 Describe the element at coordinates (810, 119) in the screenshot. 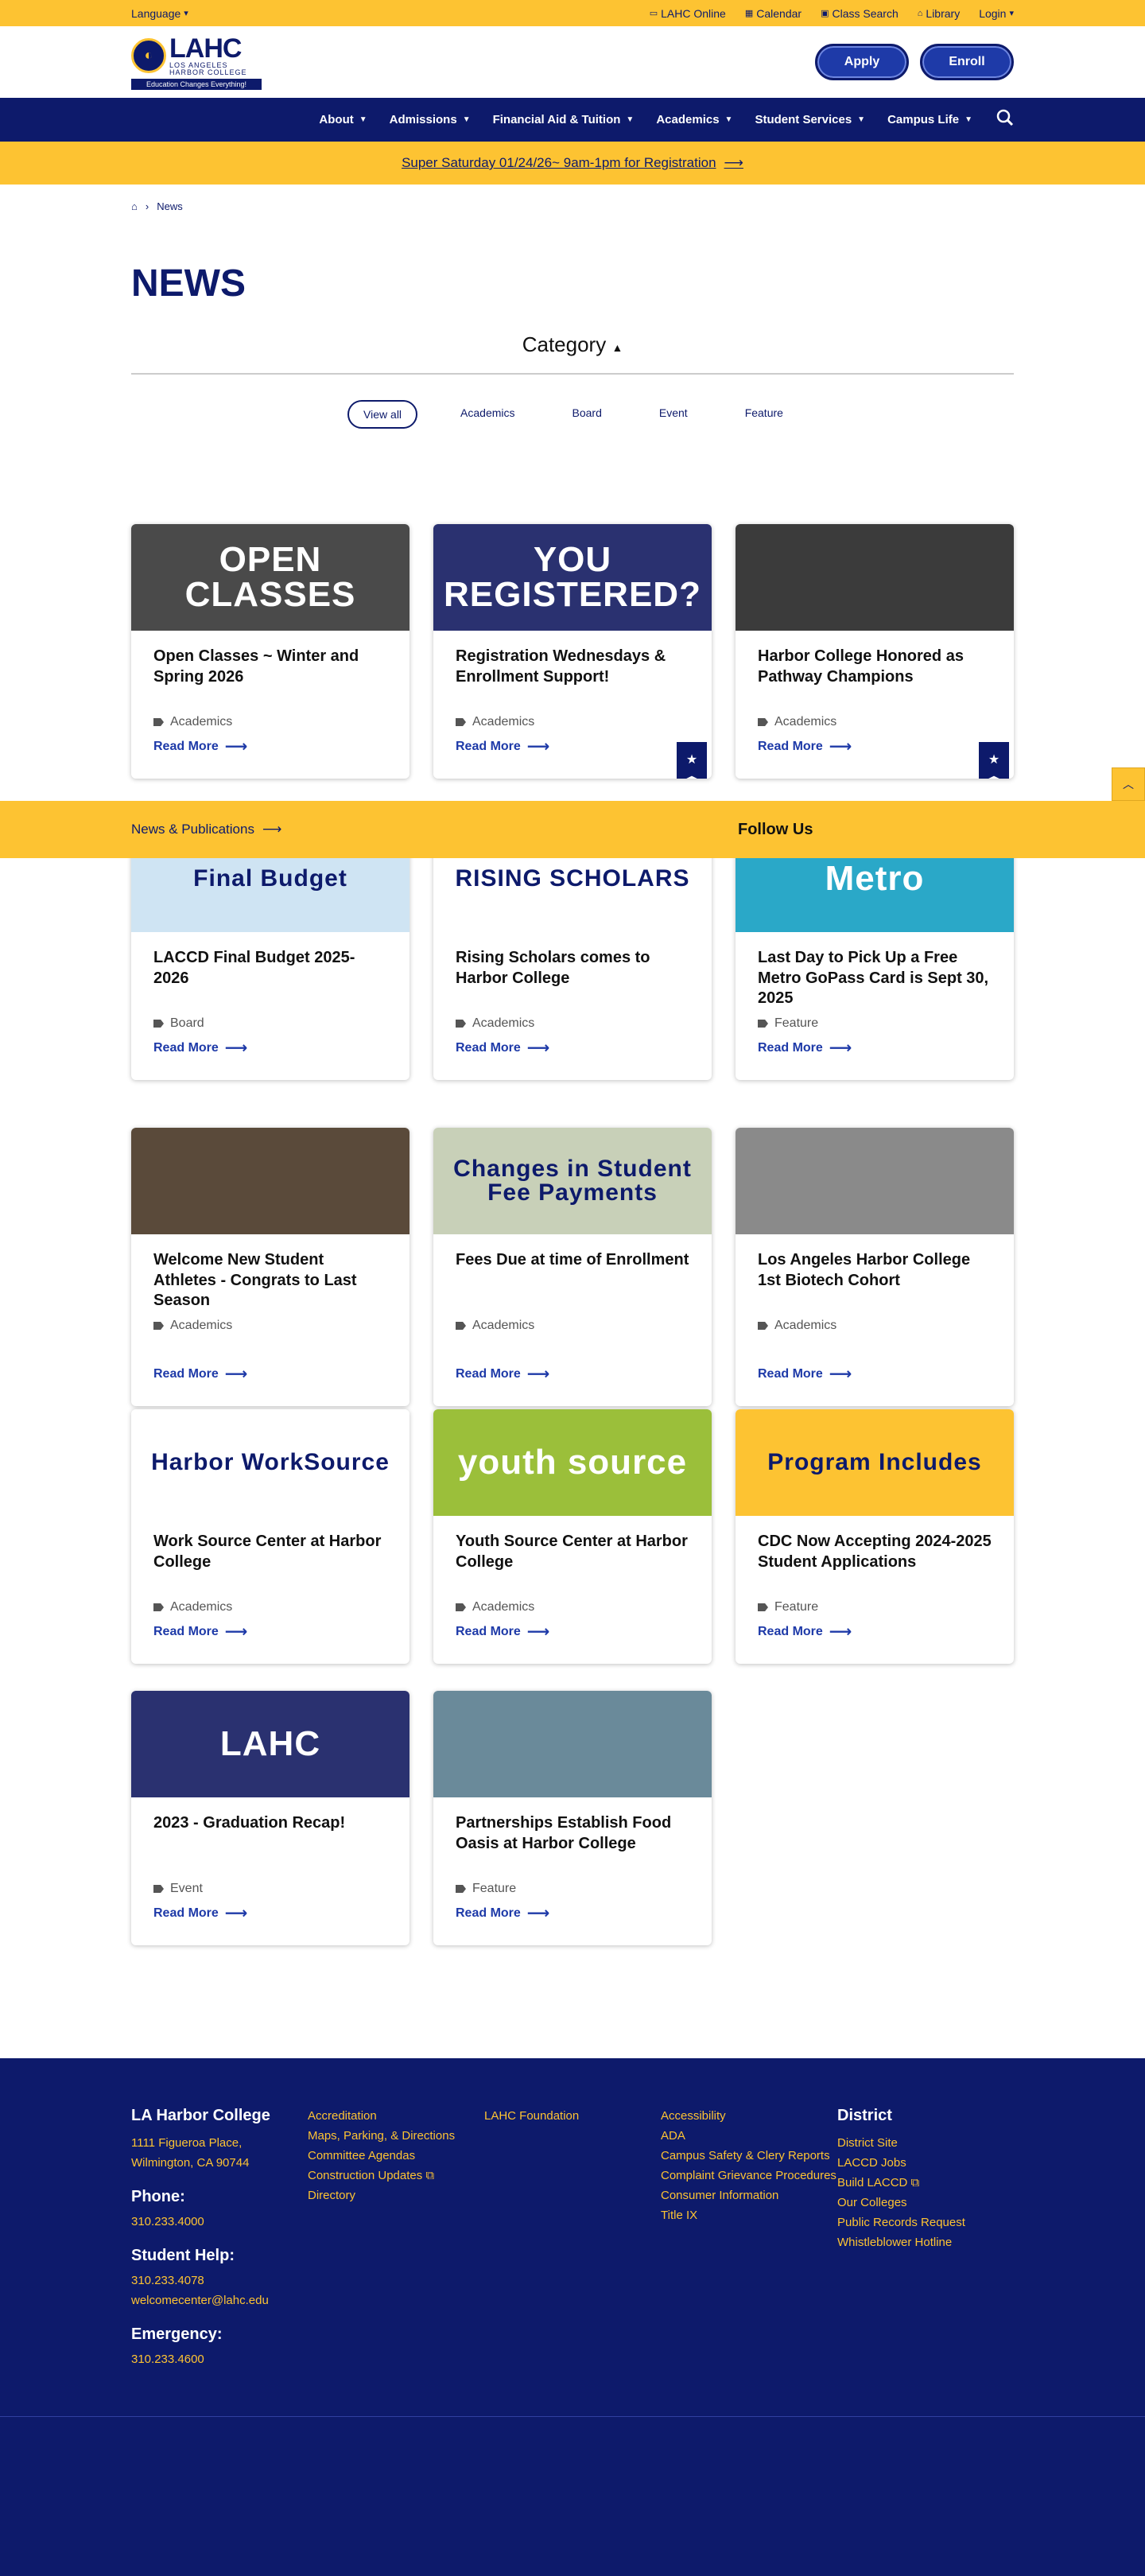

I see `nav-student-services: Student Services ▼` at that location.